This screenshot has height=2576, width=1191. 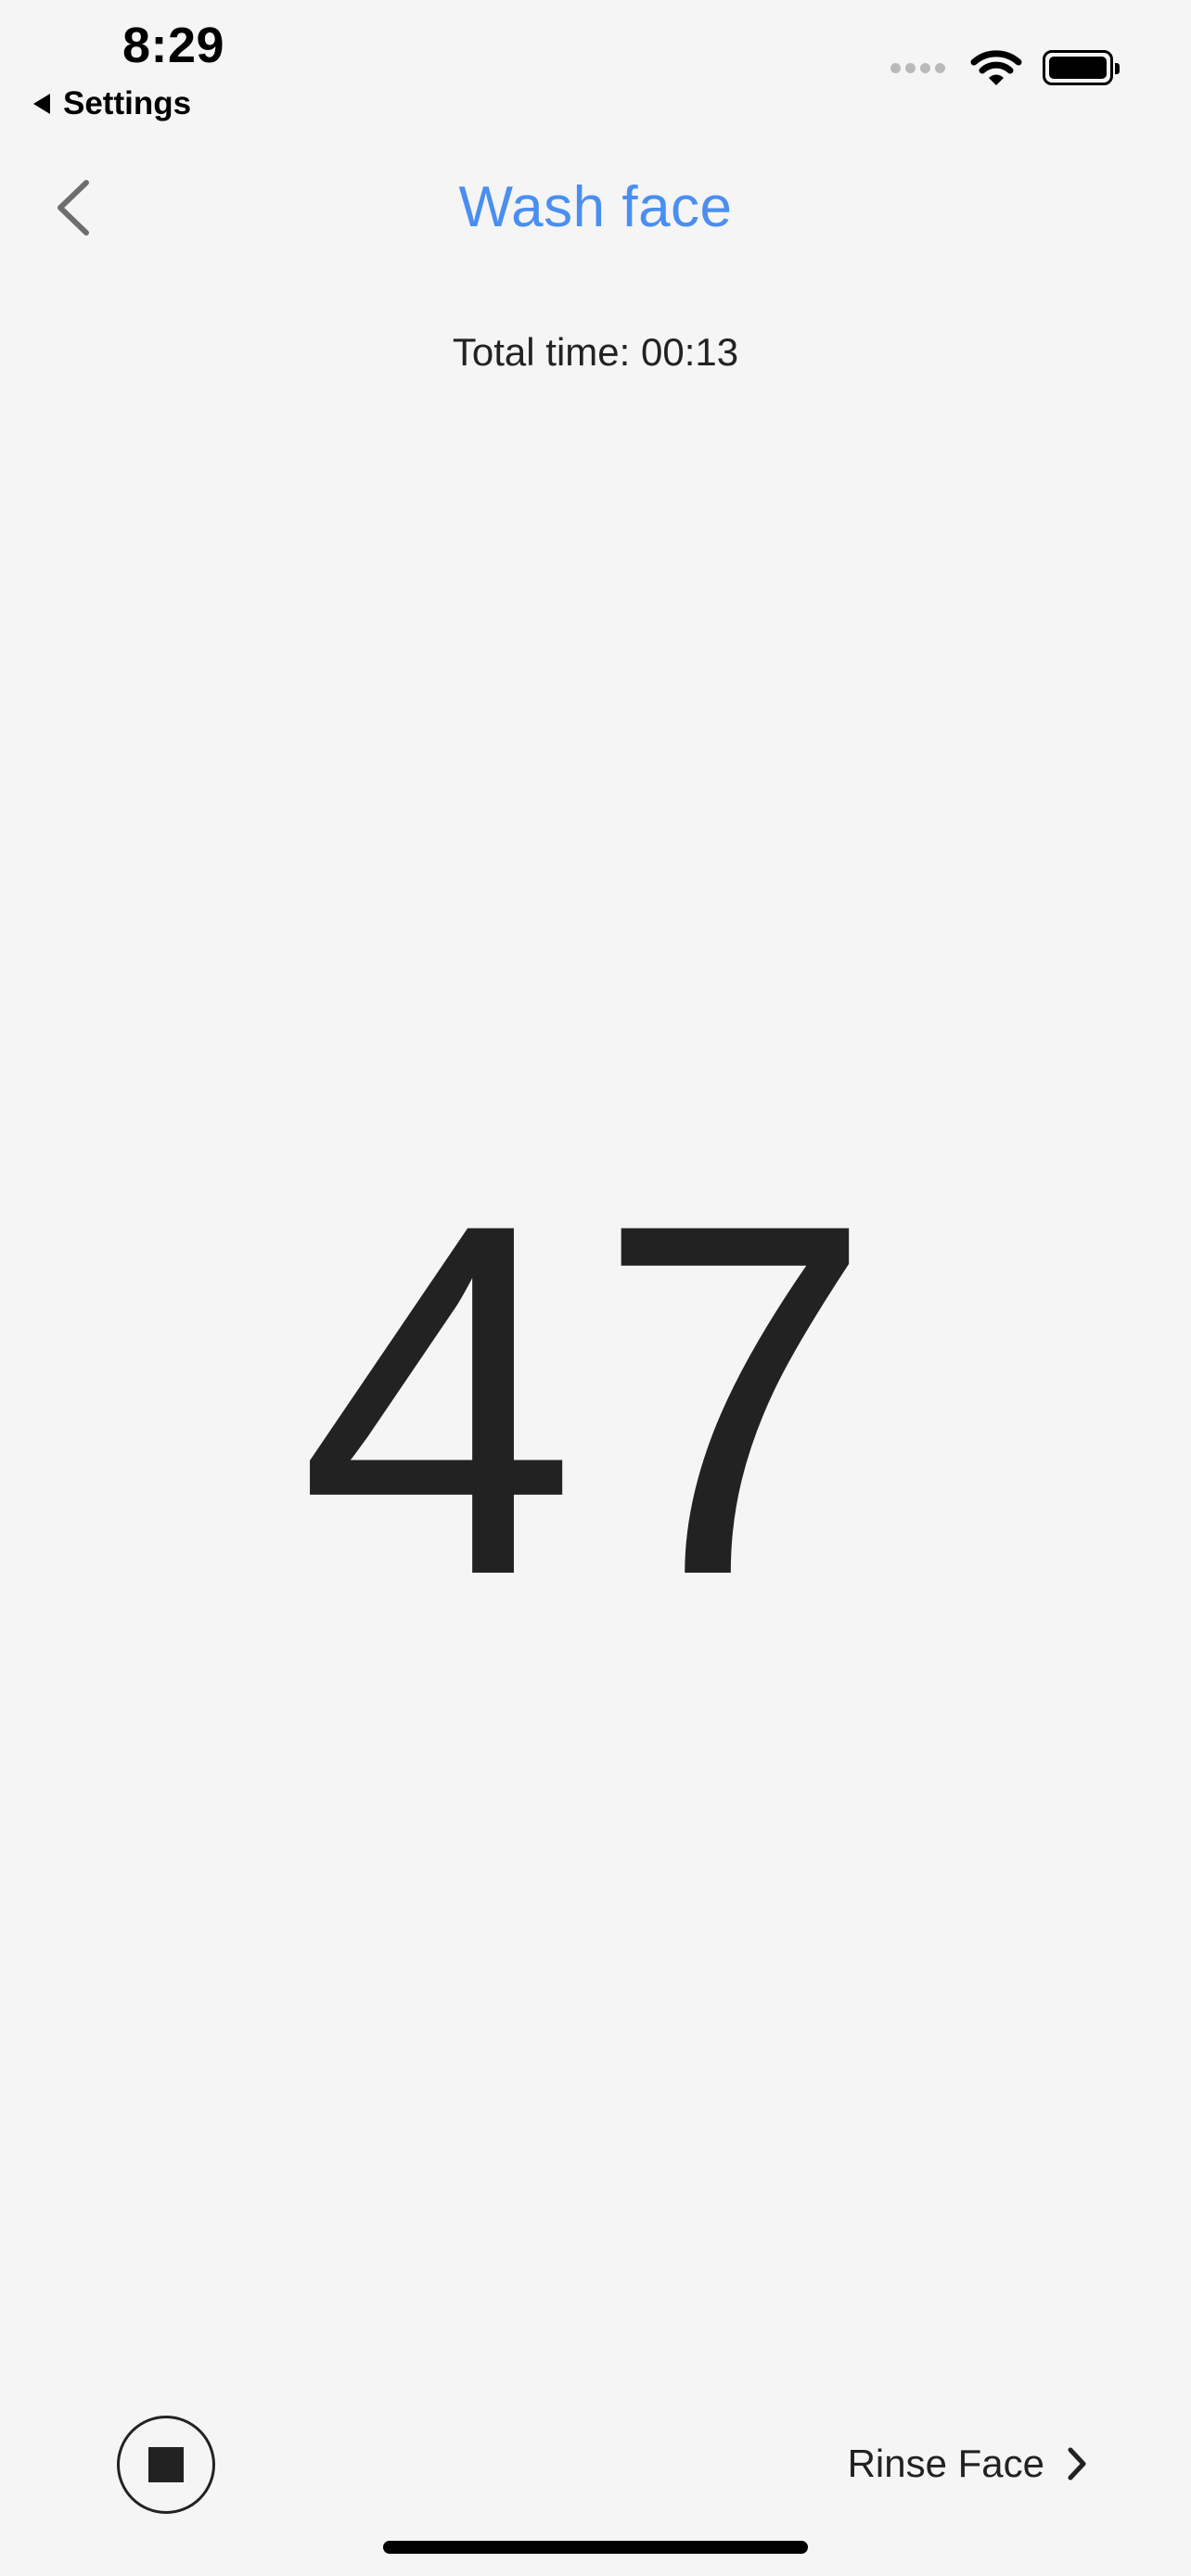 What do you see at coordinates (1081, 67) in the screenshot?
I see `battery-icon` at bounding box center [1081, 67].